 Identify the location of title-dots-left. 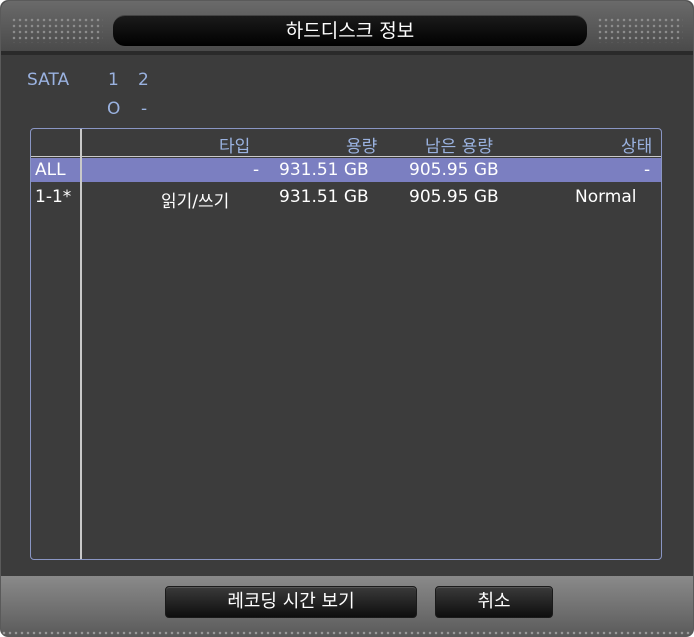
(57, 30).